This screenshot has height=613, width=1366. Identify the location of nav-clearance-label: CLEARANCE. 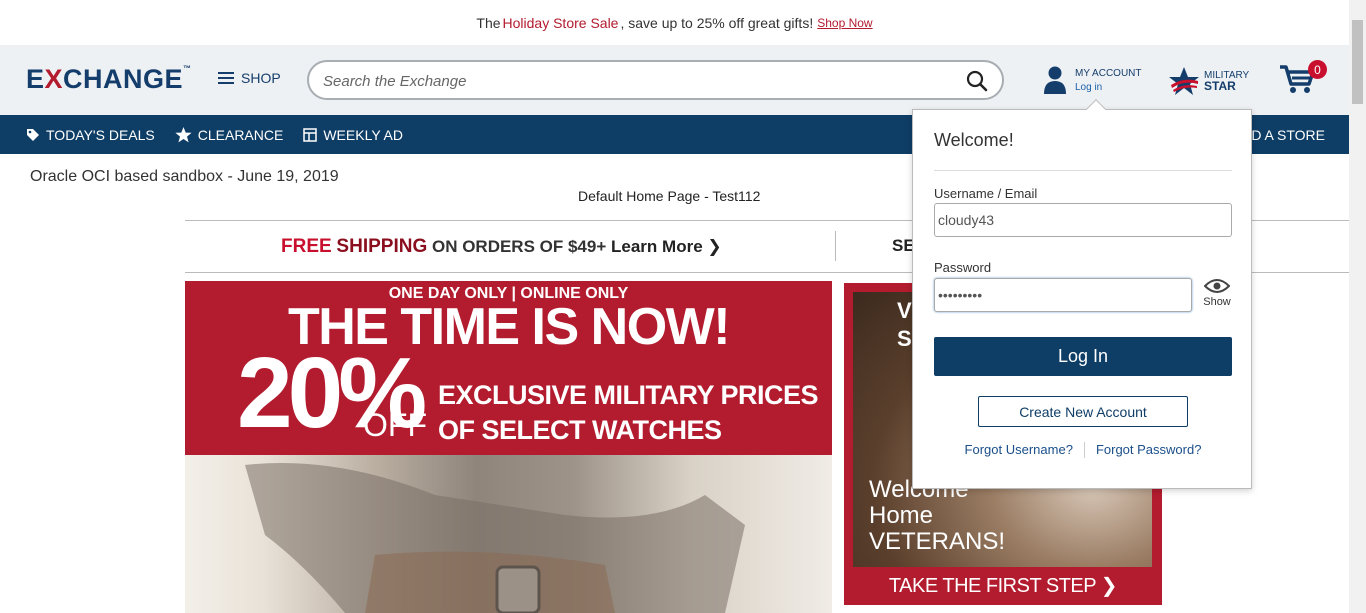
(240, 134).